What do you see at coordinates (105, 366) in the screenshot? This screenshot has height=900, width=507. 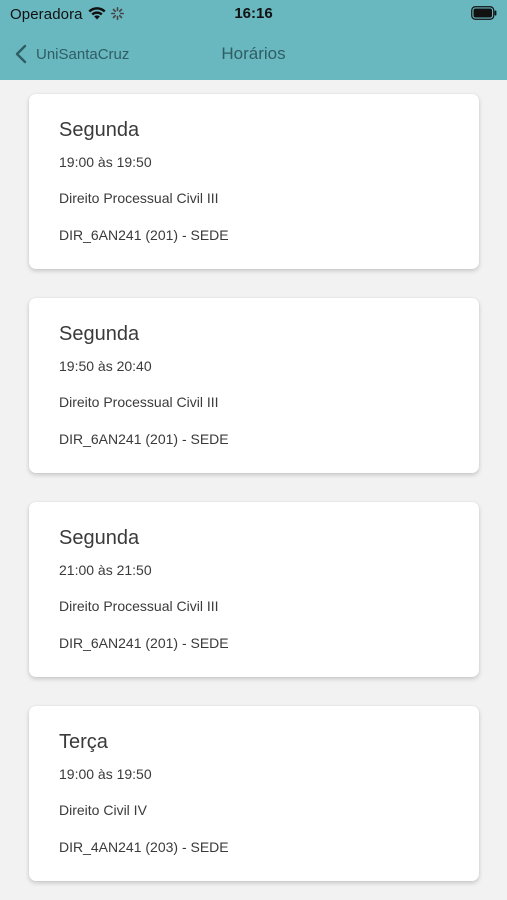 I see `schedule-time: 19:50 às 20:40` at bounding box center [105, 366].